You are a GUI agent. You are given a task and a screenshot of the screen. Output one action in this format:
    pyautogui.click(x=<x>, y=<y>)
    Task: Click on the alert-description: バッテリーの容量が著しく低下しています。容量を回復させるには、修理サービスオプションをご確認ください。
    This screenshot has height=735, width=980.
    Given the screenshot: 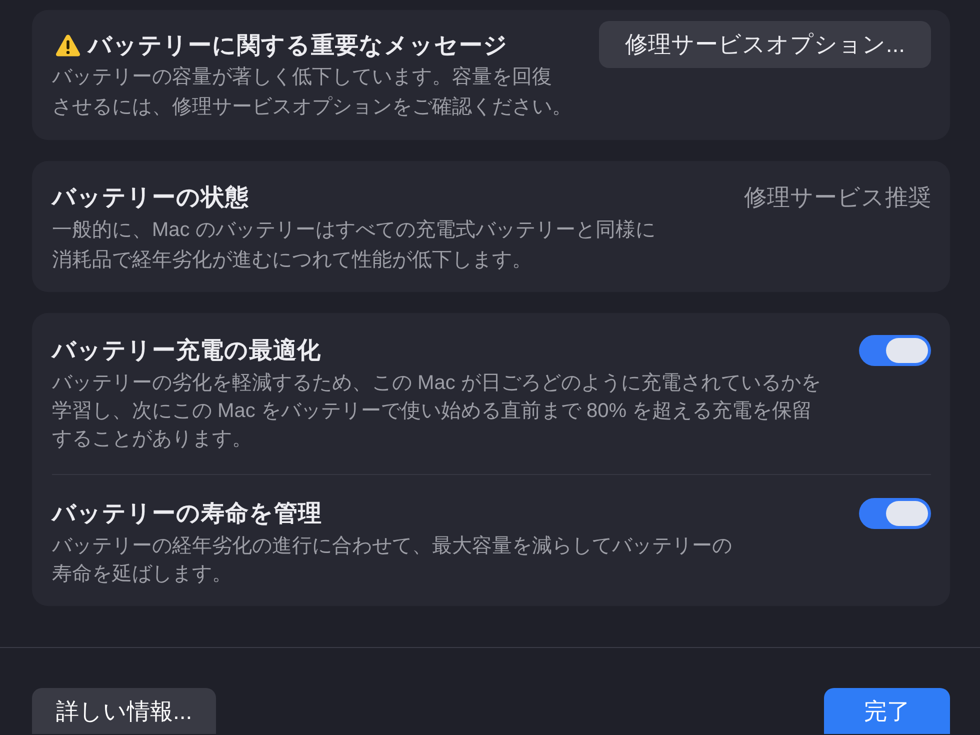 What is the action you would take?
    pyautogui.click(x=307, y=92)
    